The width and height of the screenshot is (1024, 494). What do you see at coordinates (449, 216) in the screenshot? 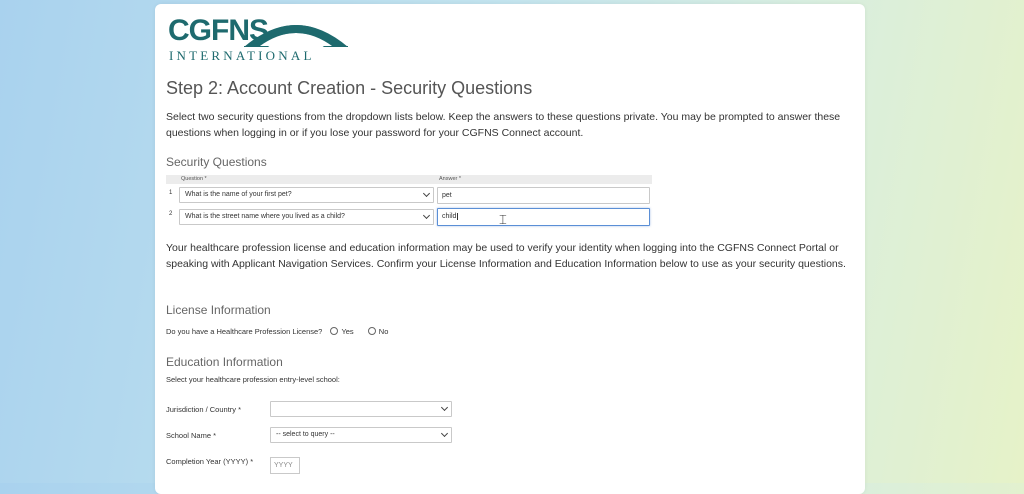
I see `answer-2-value: child` at bounding box center [449, 216].